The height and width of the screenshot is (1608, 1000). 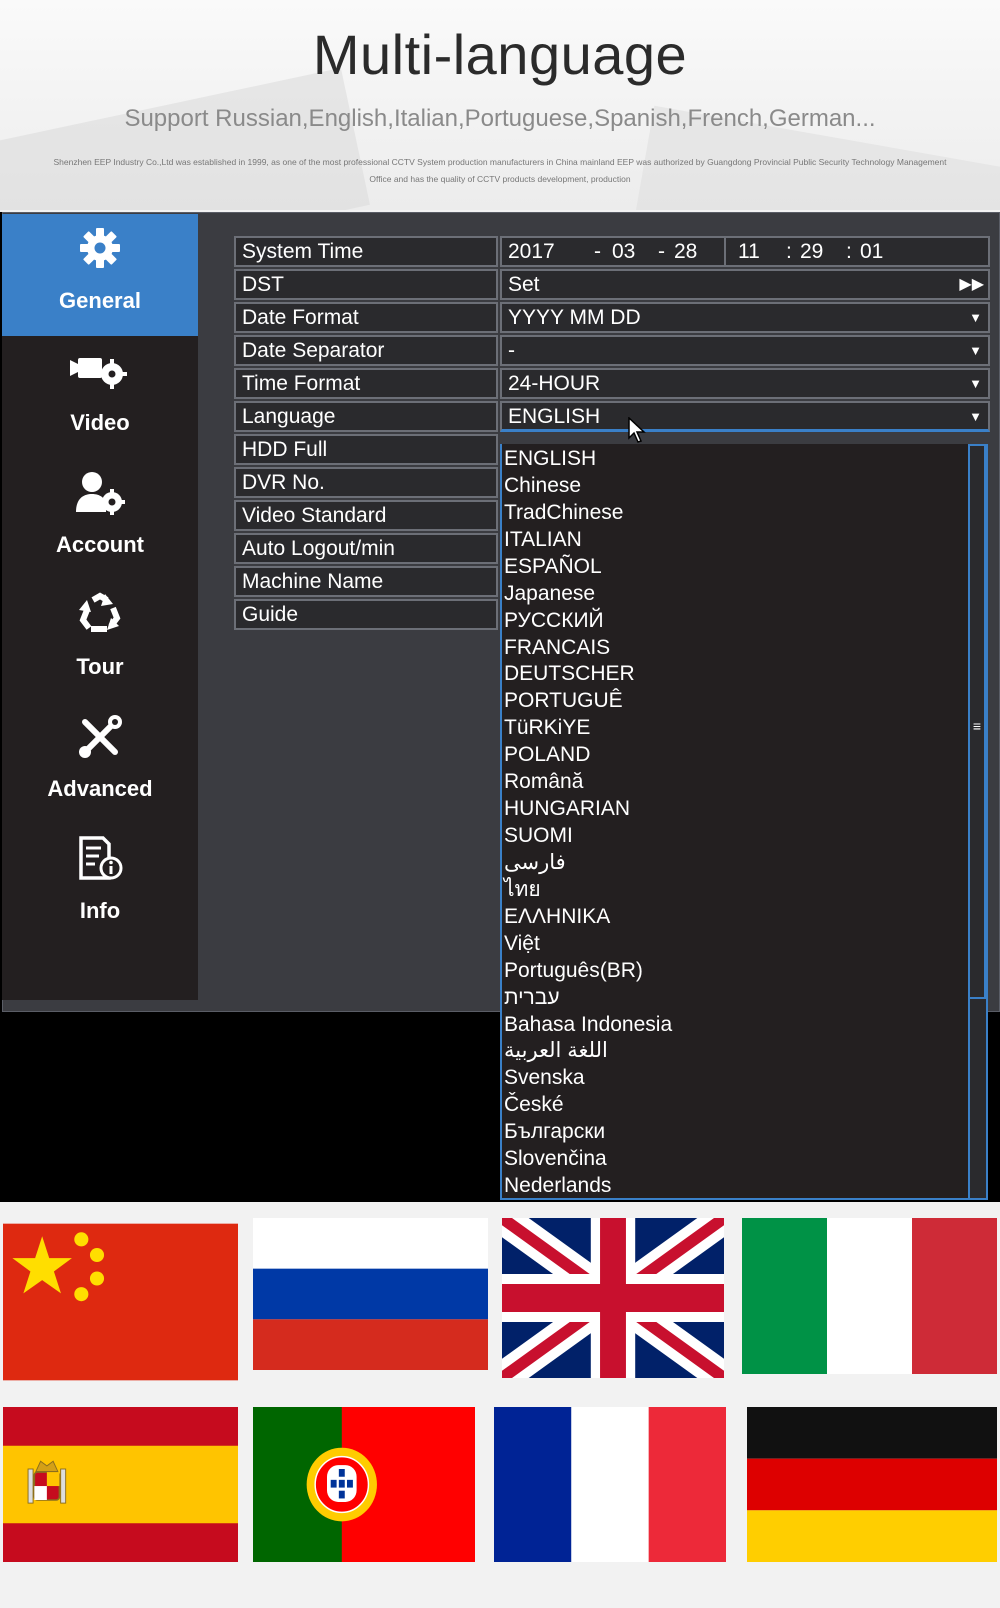 What do you see at coordinates (538, 836) in the screenshot?
I see `language-option: SUOMI` at bounding box center [538, 836].